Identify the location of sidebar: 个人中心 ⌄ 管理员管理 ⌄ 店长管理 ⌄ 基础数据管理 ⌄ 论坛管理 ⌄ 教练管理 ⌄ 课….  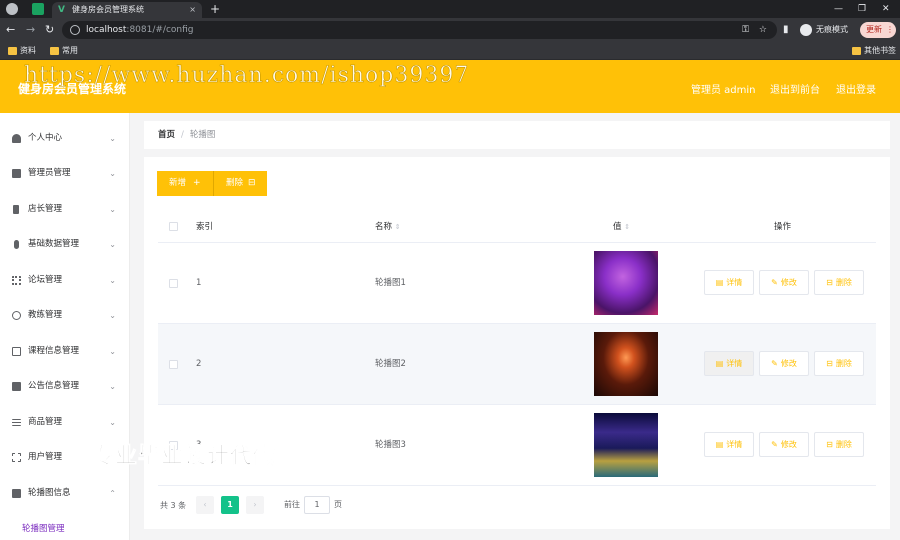
(65, 326).